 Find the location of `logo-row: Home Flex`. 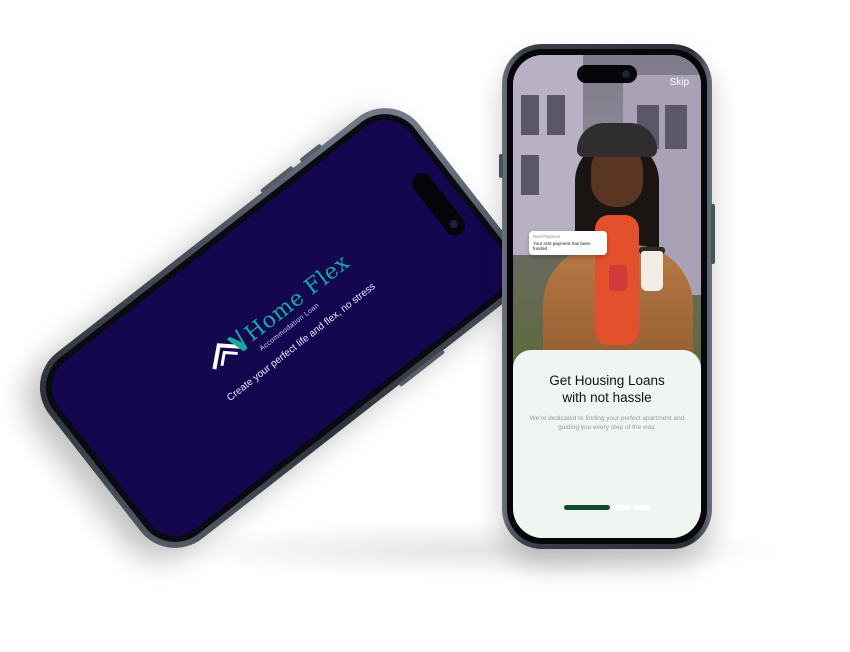

logo-row: Home Flex is located at coordinates (278, 312).